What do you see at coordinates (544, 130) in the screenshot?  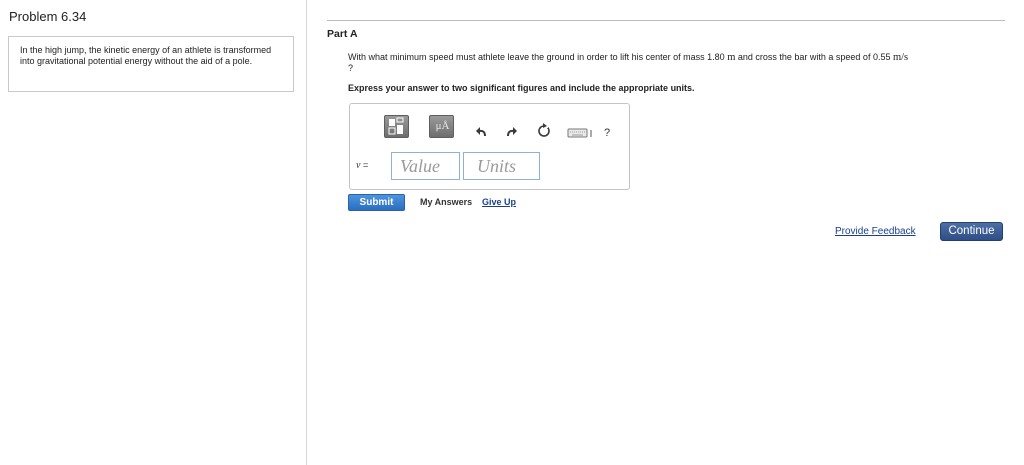 I see `reset-icon` at bounding box center [544, 130].